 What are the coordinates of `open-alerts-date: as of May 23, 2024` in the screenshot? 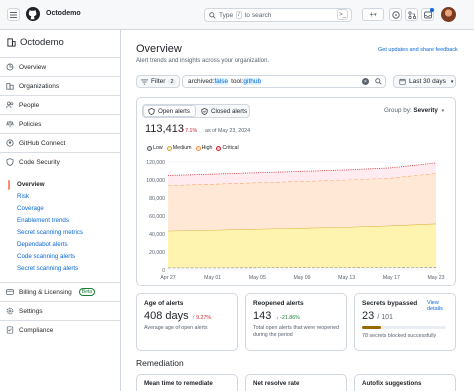 It's located at (228, 131).